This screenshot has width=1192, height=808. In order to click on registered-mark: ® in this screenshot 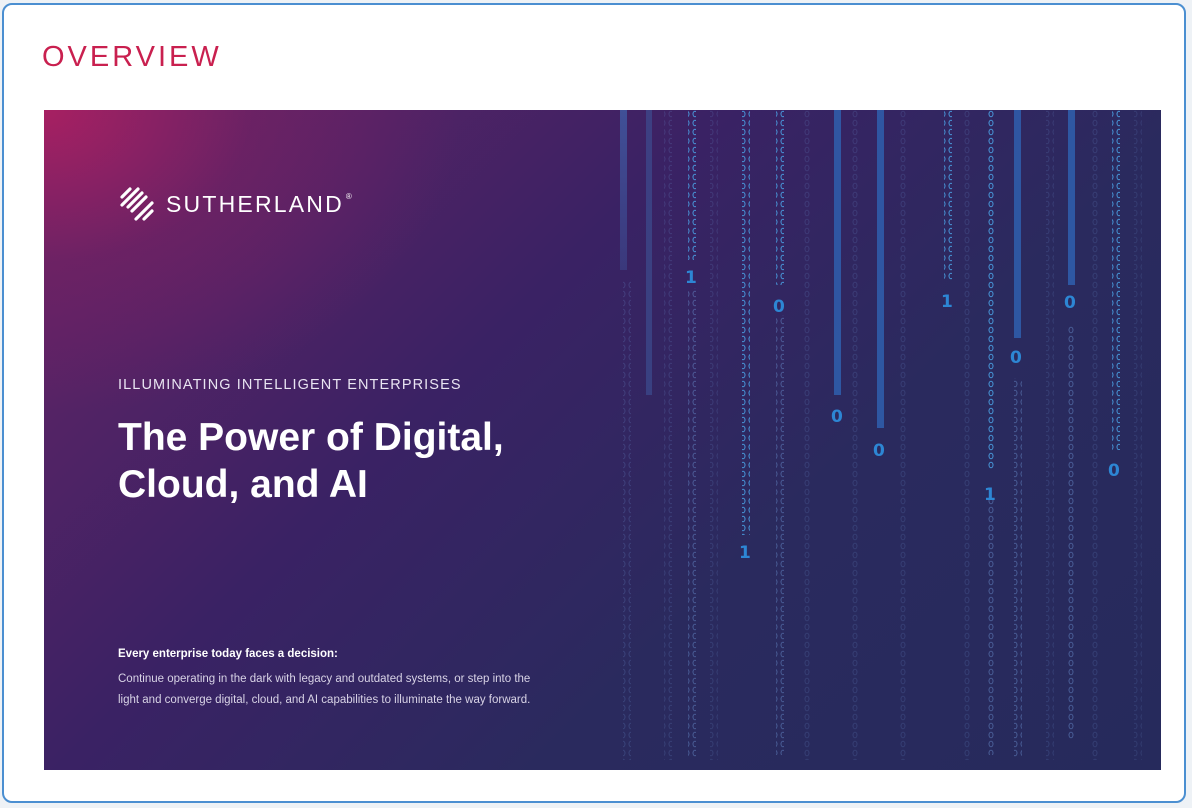, I will do `click(348, 196)`.